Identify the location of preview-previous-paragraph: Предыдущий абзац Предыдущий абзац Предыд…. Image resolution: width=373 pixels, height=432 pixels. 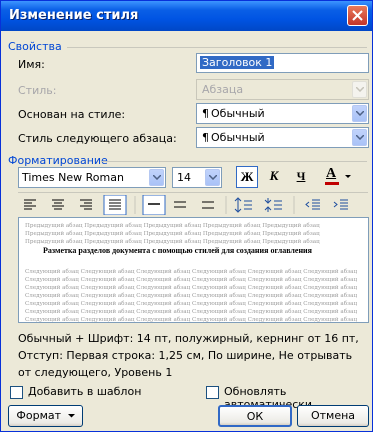
(172, 234).